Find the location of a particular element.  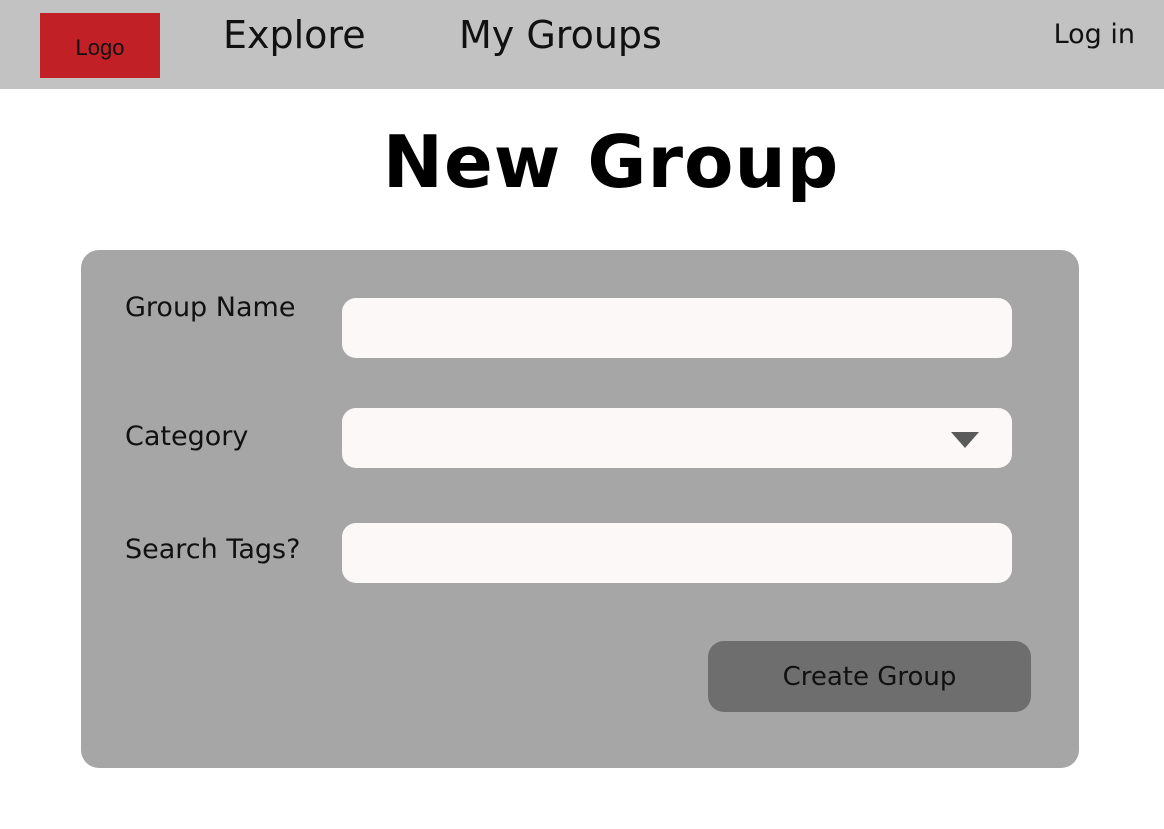

create-group-button: Create Group is located at coordinates (869, 676).